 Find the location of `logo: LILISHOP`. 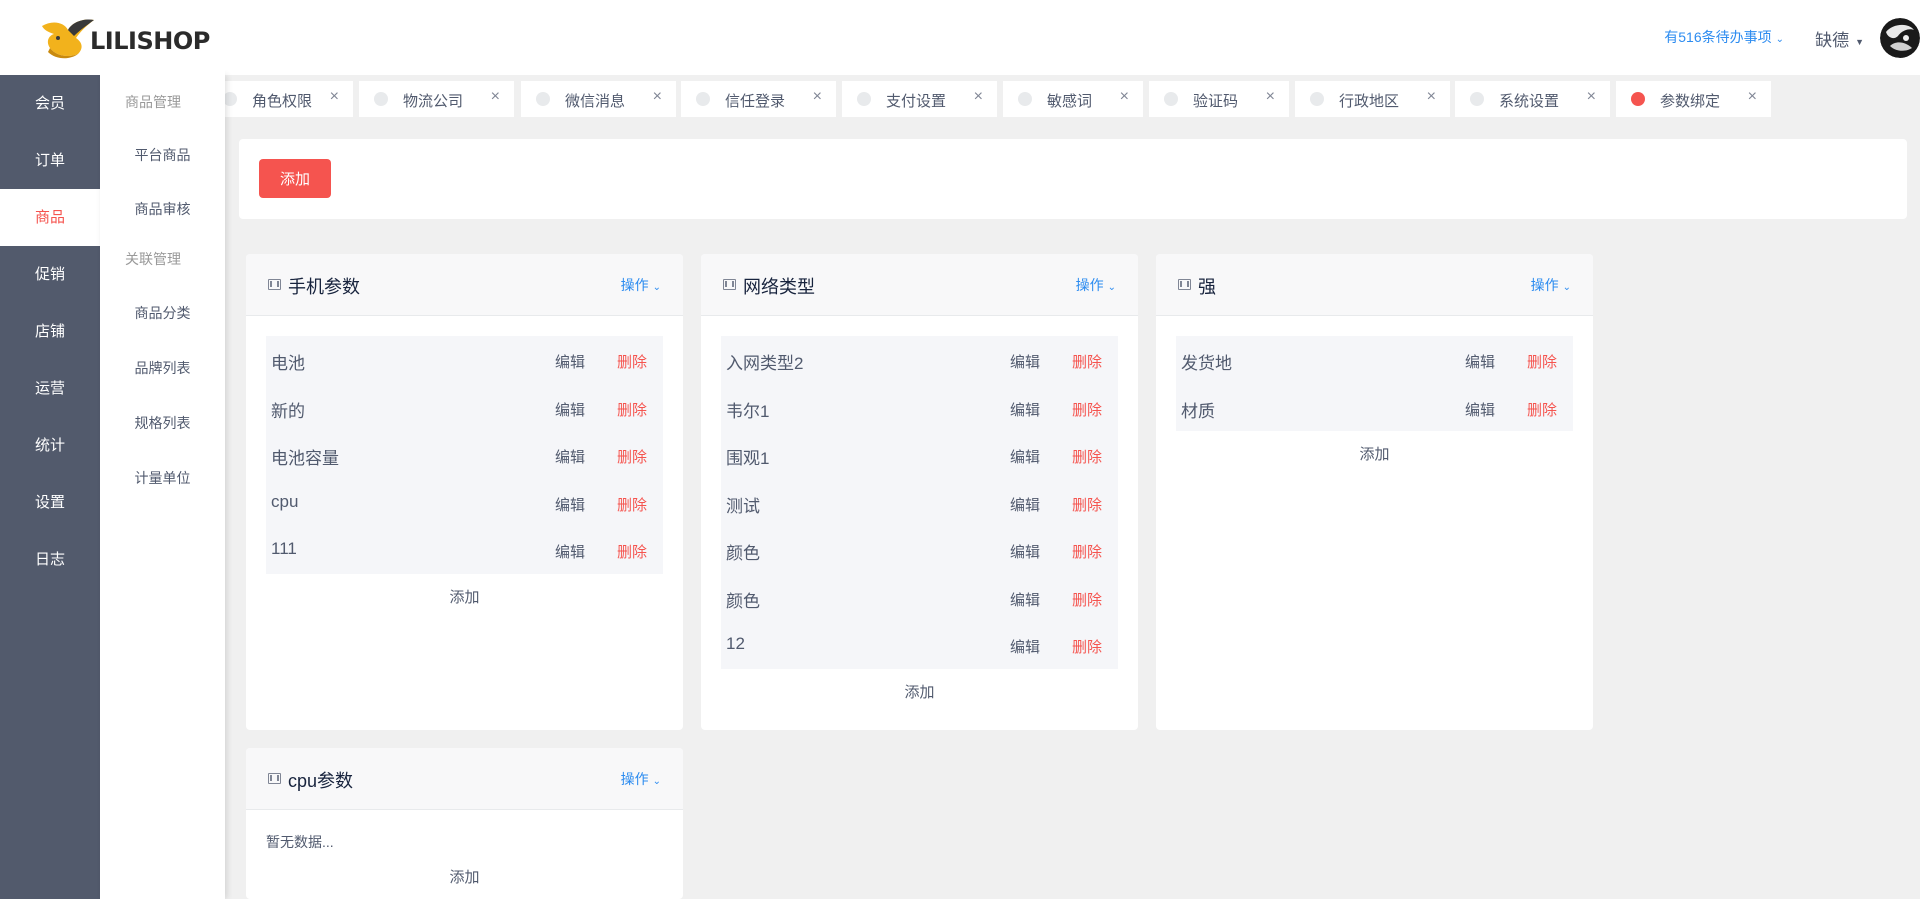

logo: LILISHOP is located at coordinates (112, 37).